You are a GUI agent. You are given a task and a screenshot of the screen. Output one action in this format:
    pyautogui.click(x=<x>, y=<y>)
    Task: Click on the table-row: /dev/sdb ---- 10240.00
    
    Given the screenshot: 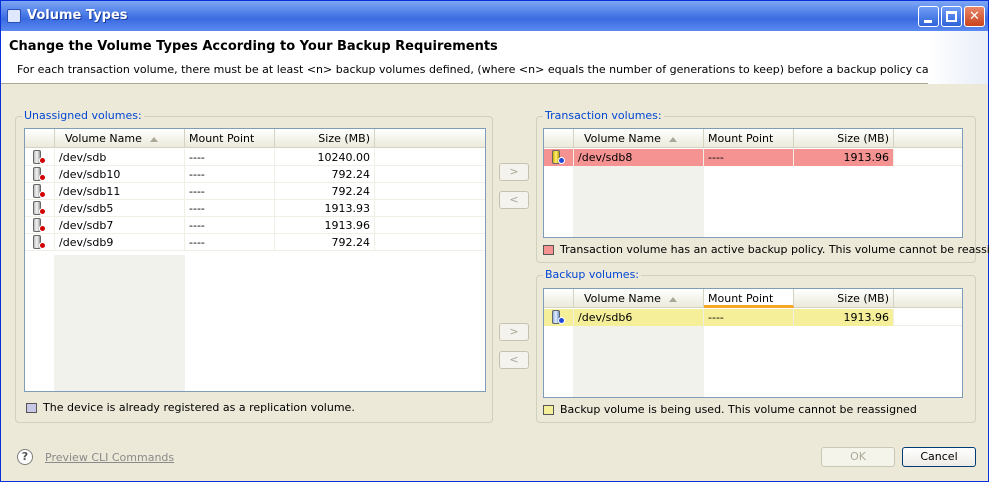 What is the action you would take?
    pyautogui.click(x=255, y=157)
    